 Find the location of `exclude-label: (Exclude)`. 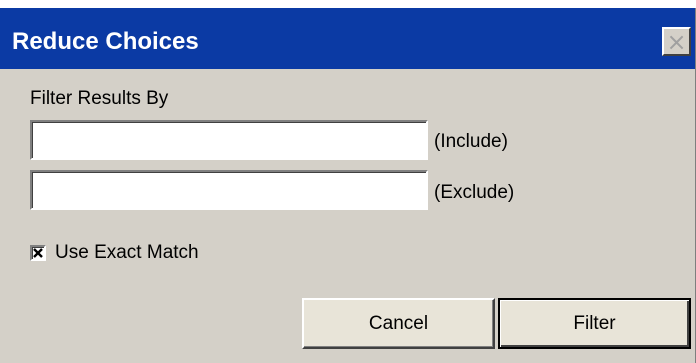

exclude-label: (Exclude) is located at coordinates (474, 192).